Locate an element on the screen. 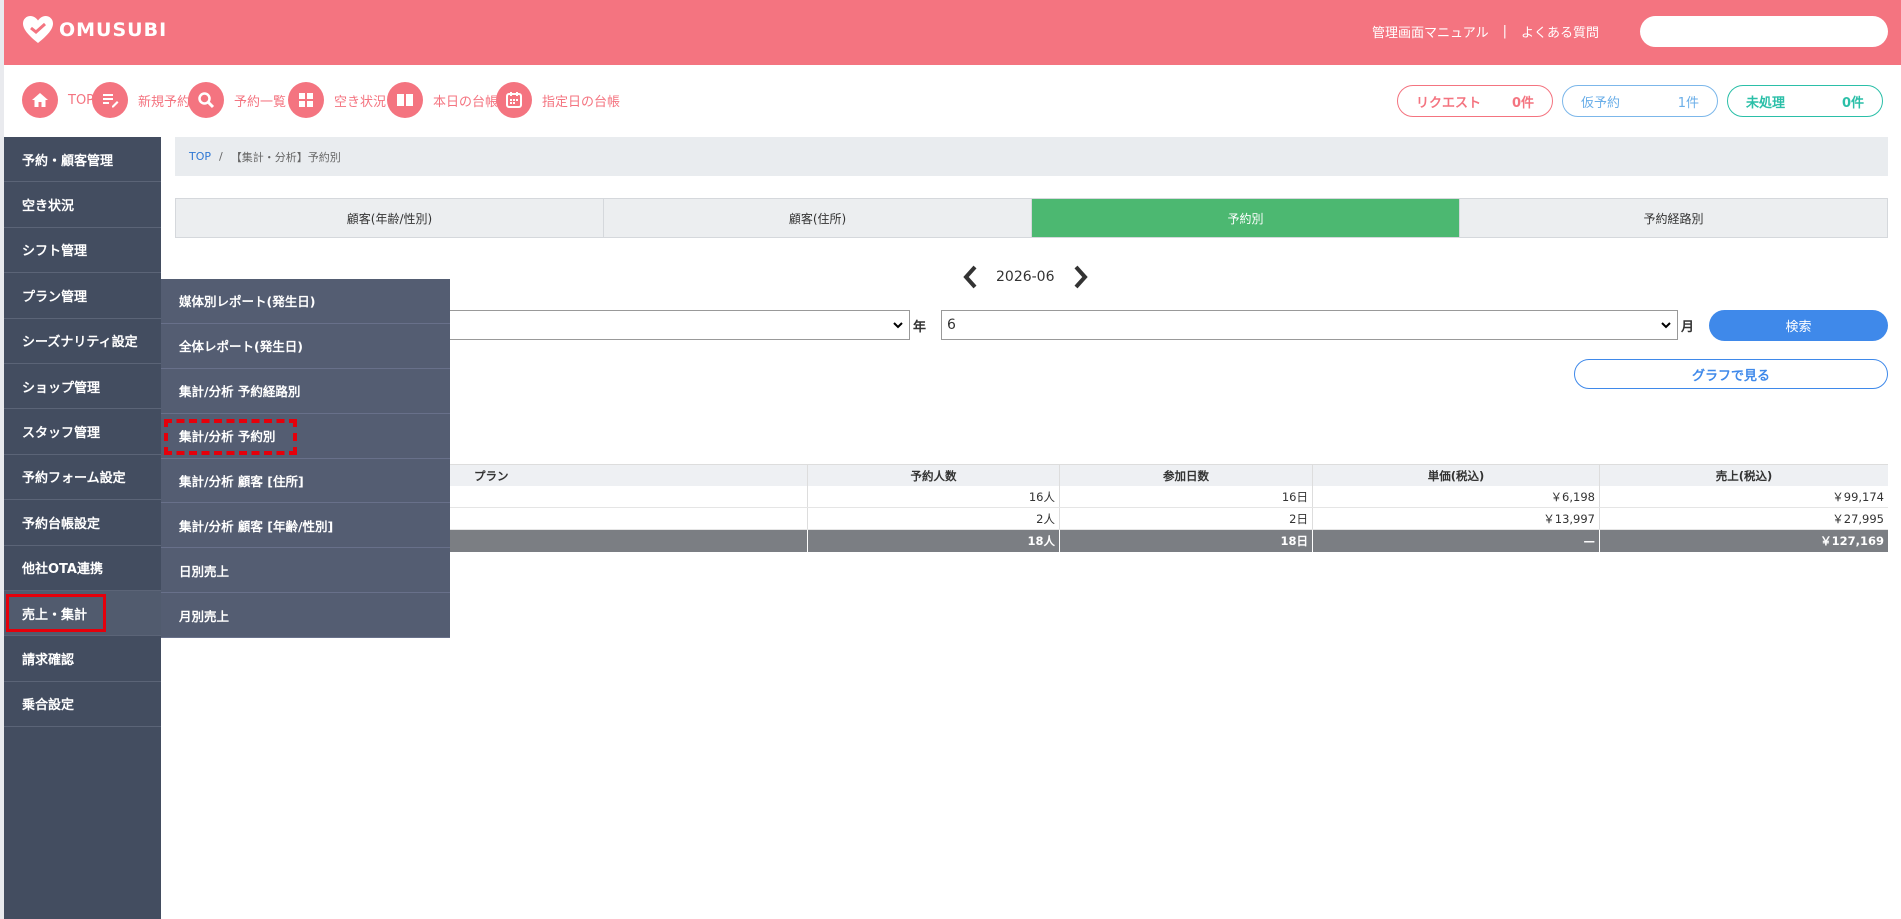 This screenshot has height=919, width=1901. sidebar-item-shared-ride: 乗合設定 is located at coordinates (82, 705).